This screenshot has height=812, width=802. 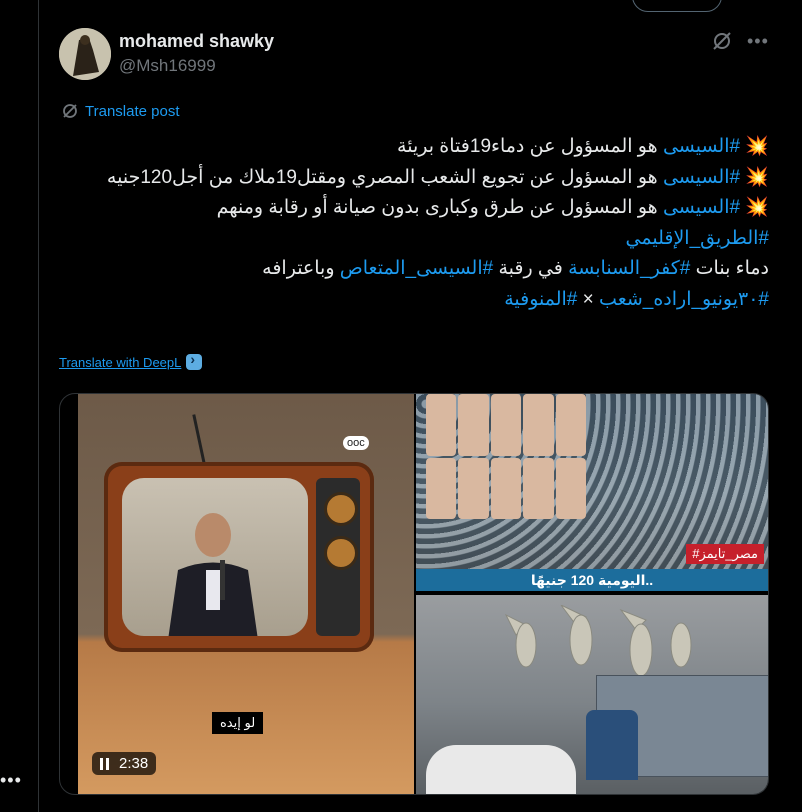 I want to click on translate-post-label: Translate post, so click(x=132, y=111).